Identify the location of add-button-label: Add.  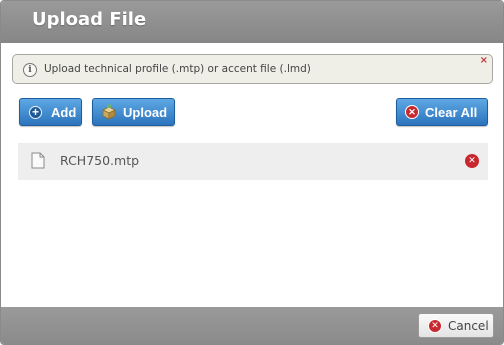
(64, 112).